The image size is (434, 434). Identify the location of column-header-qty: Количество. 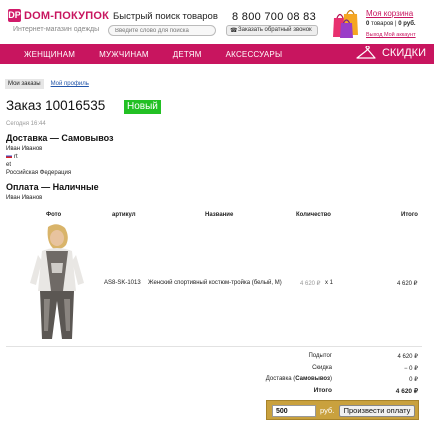
(313, 215).